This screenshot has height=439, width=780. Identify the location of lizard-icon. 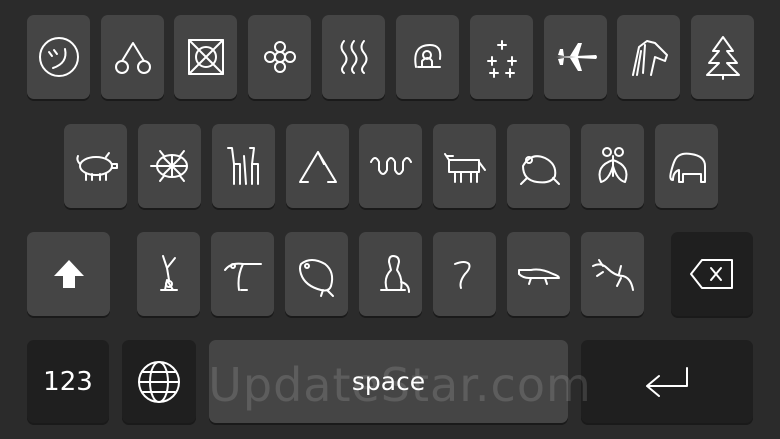
(612, 275).